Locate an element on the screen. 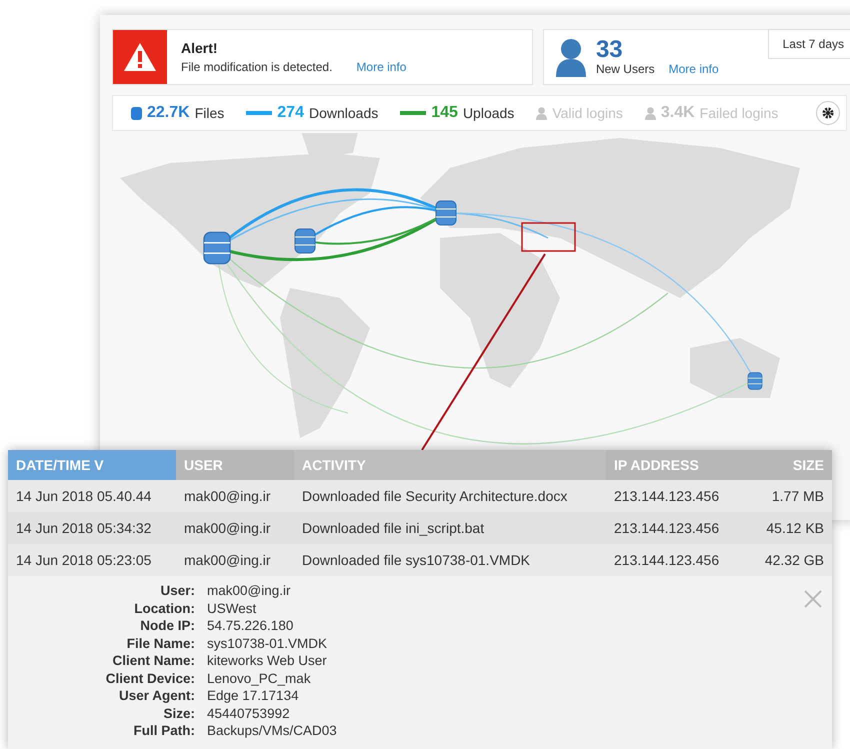  stat-label: Valid logins is located at coordinates (587, 113).